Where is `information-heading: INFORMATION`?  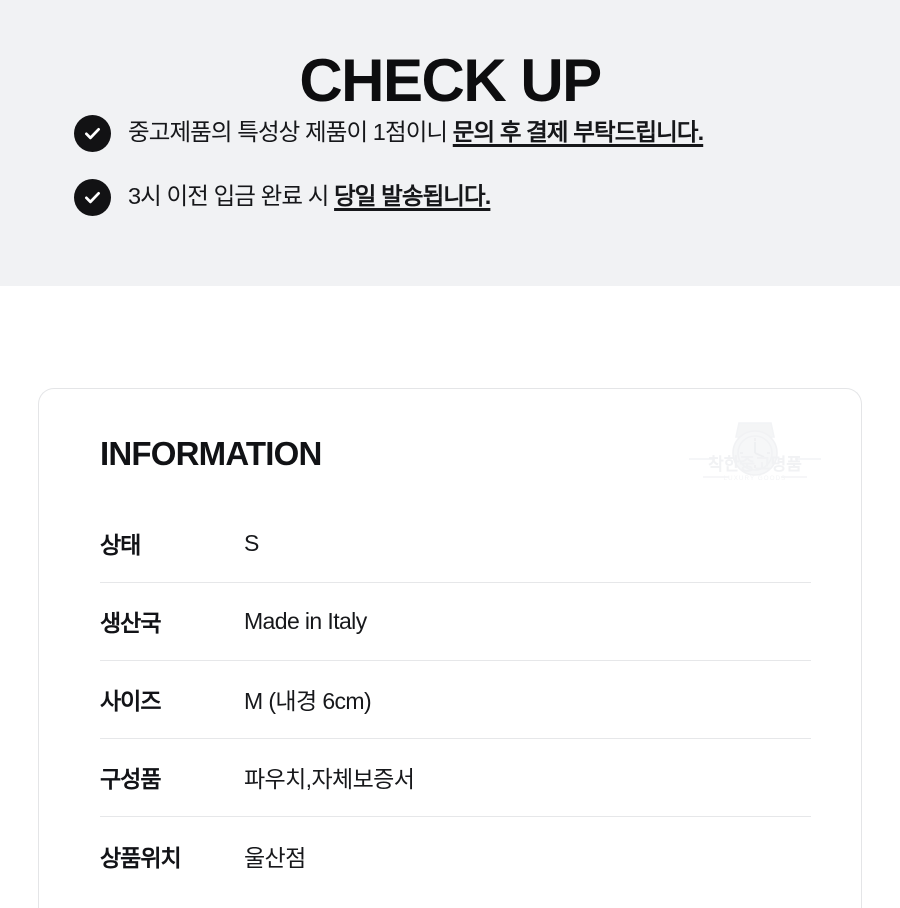 information-heading: INFORMATION is located at coordinates (211, 453).